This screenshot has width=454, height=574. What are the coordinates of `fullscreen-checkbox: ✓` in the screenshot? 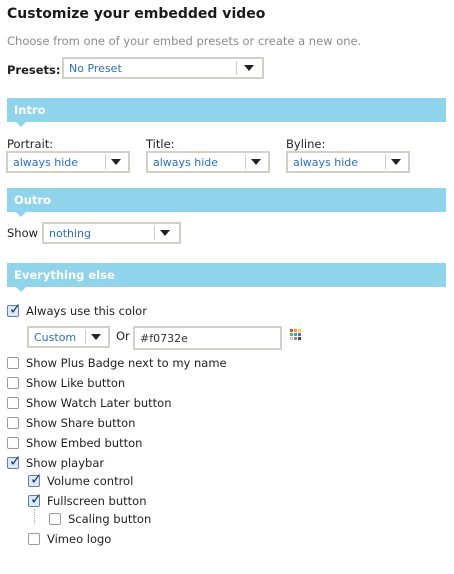 It's located at (35, 499).